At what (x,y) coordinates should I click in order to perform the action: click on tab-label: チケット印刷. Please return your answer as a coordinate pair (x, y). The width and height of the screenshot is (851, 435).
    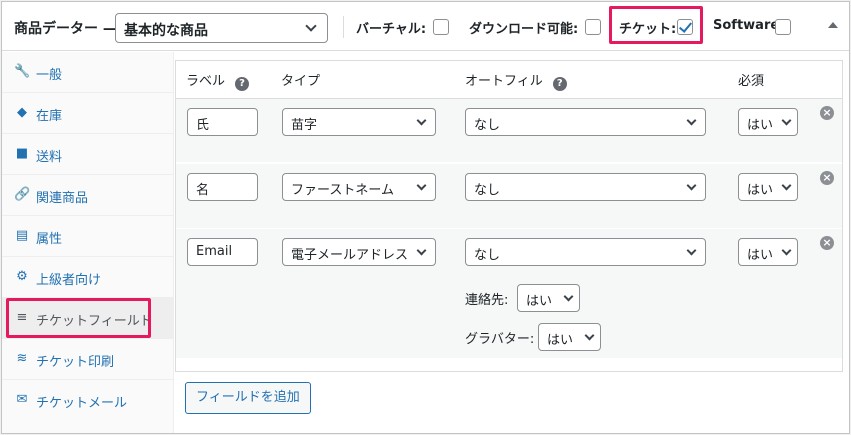
    Looking at the image, I should click on (75, 362).